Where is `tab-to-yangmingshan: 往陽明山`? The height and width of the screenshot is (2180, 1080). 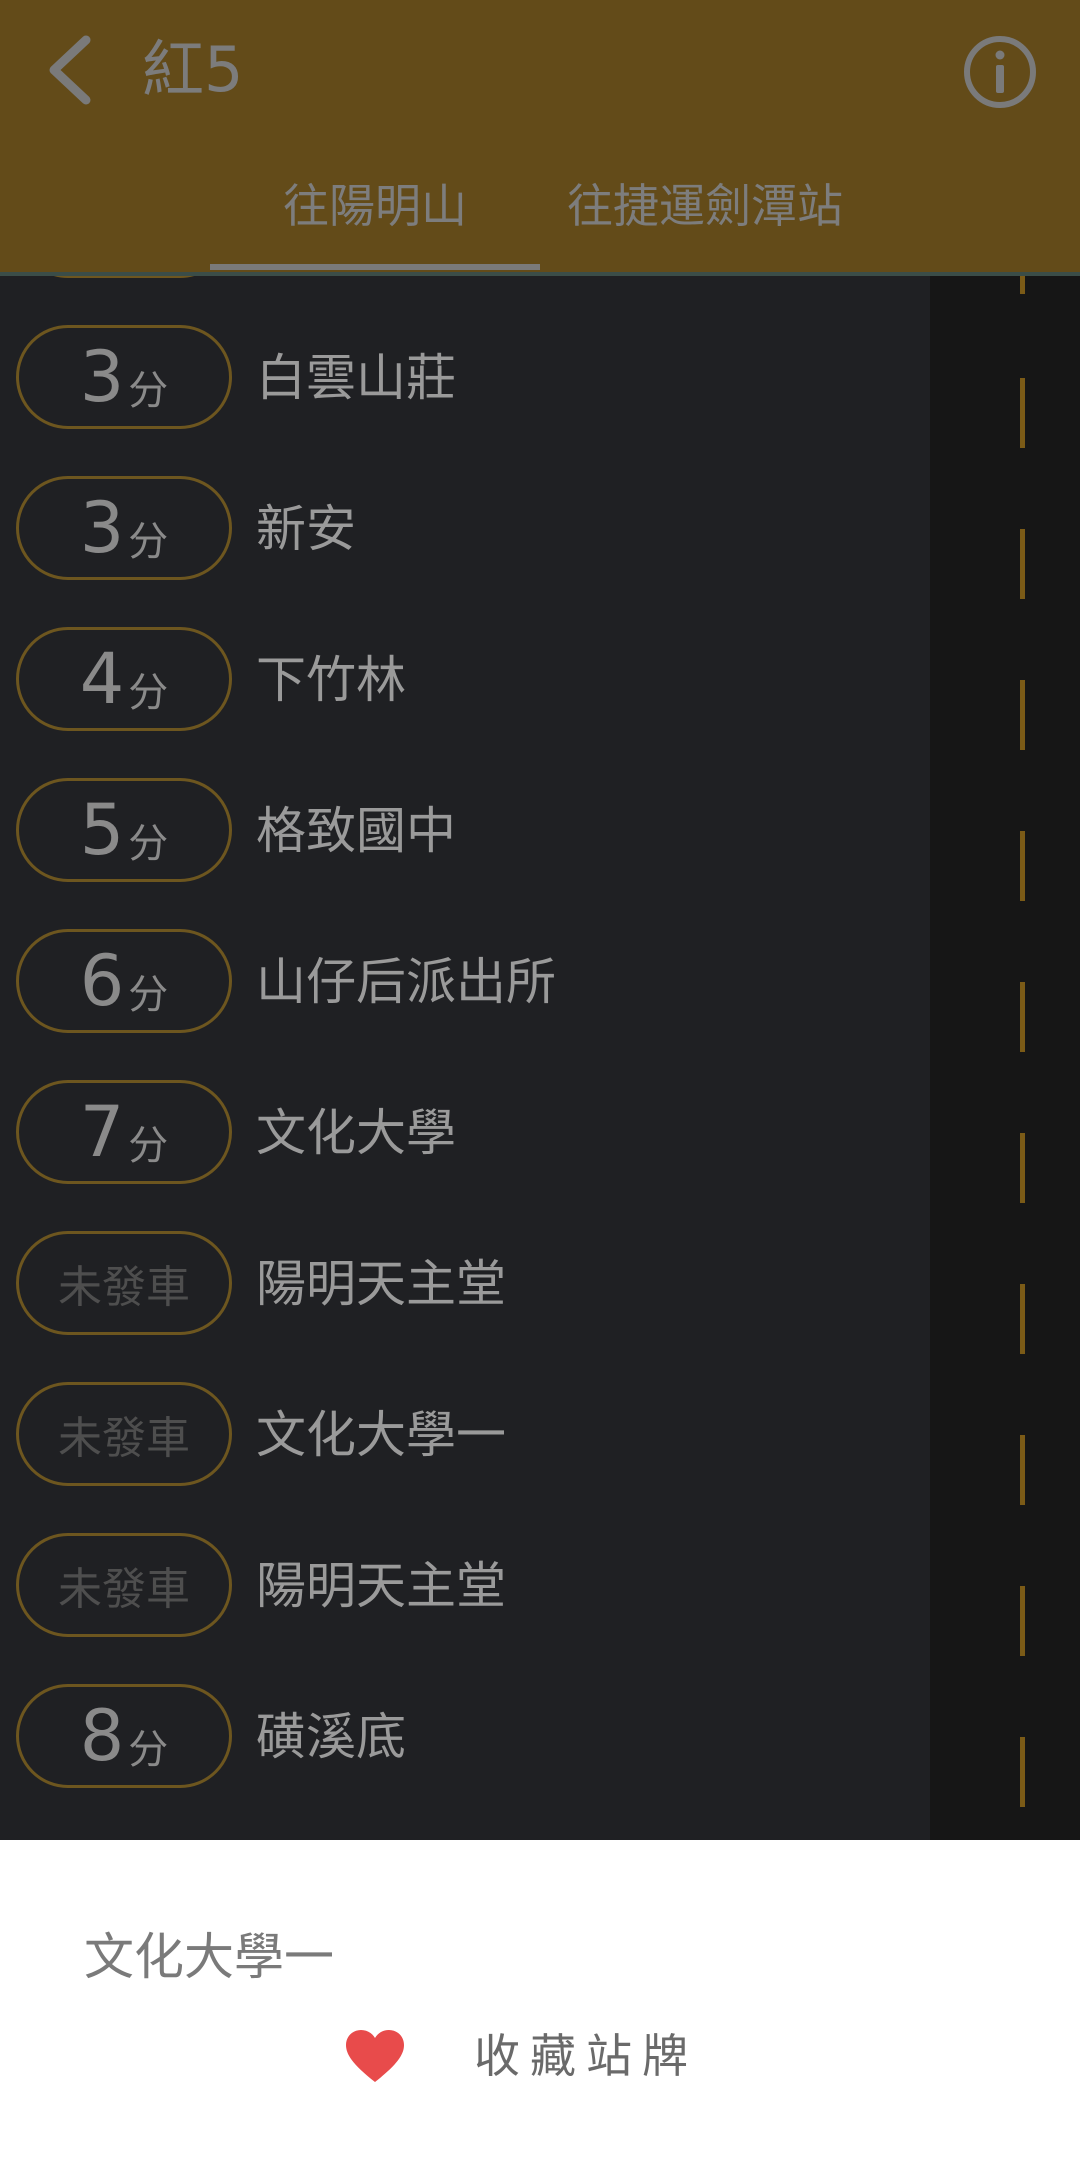 tab-to-yangmingshan: 往陽明山 is located at coordinates (375, 206).